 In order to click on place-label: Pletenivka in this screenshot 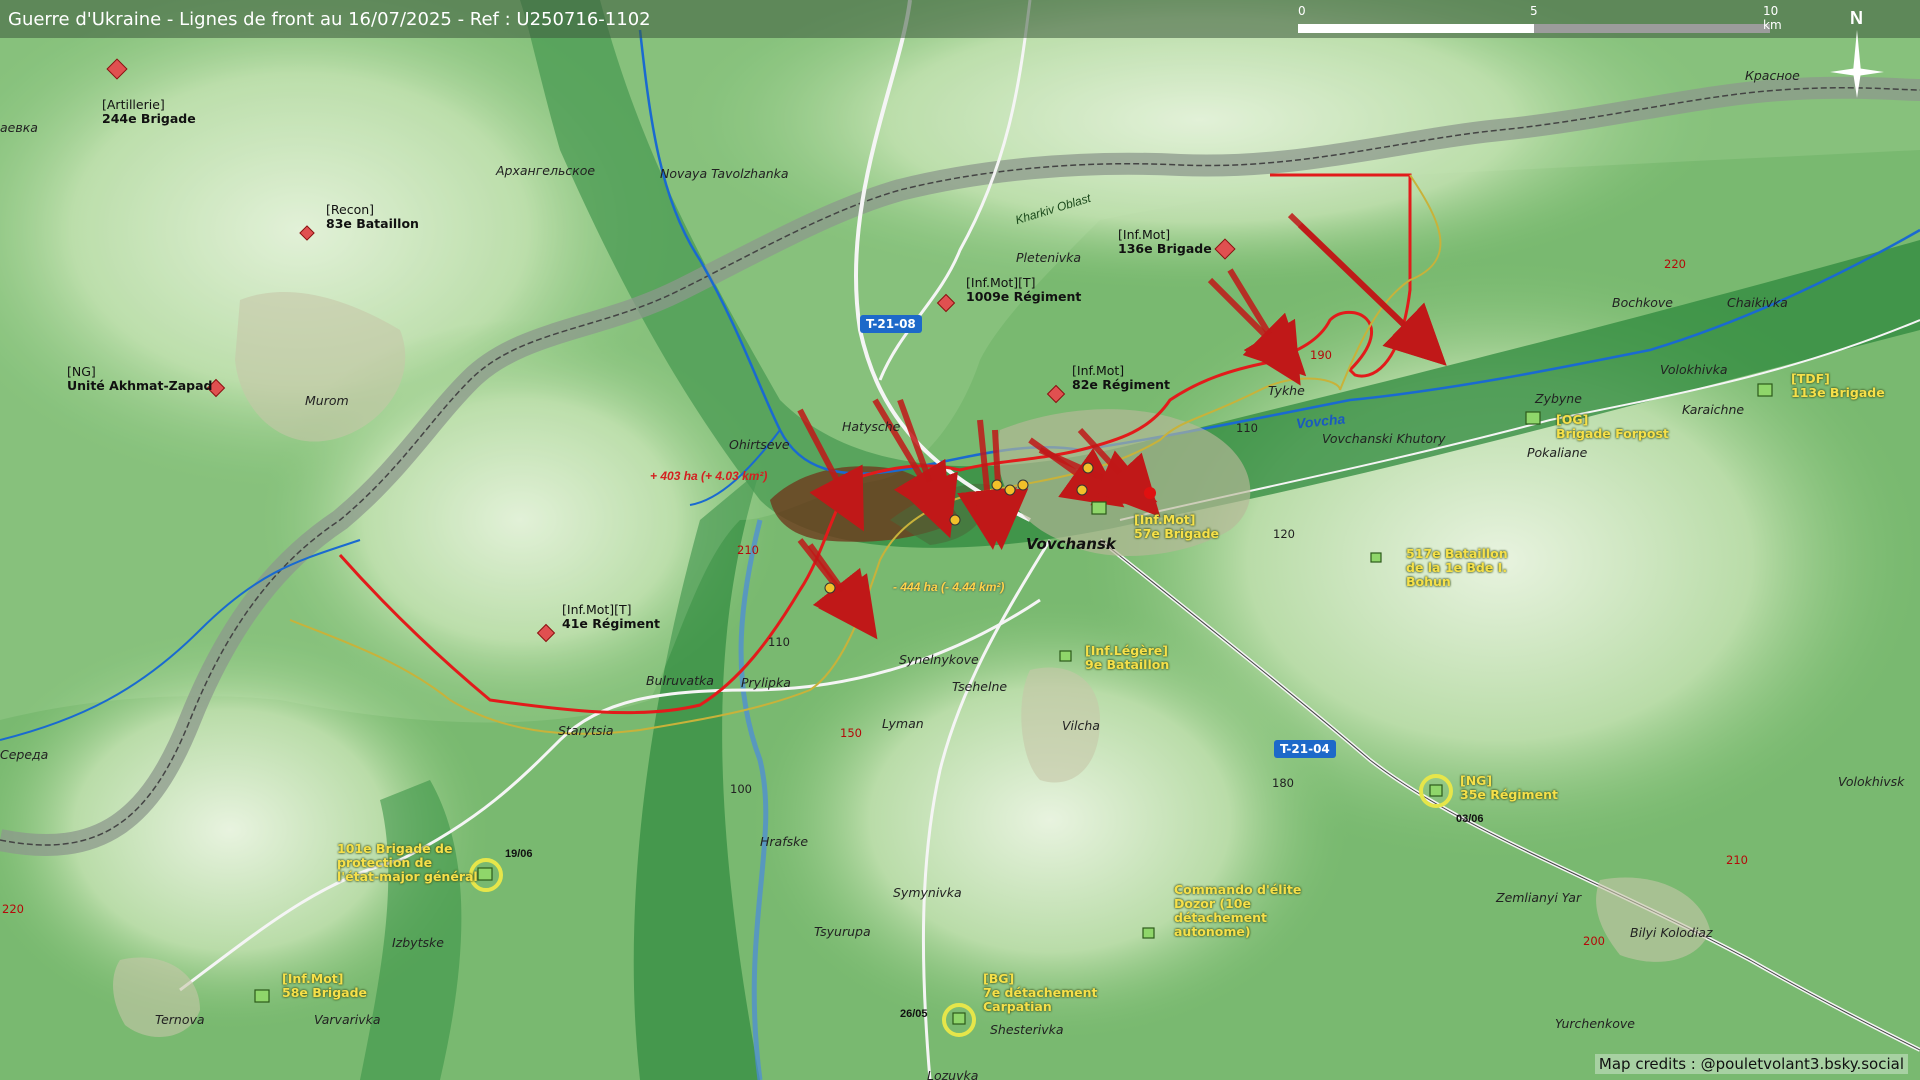, I will do `click(1048, 257)`.